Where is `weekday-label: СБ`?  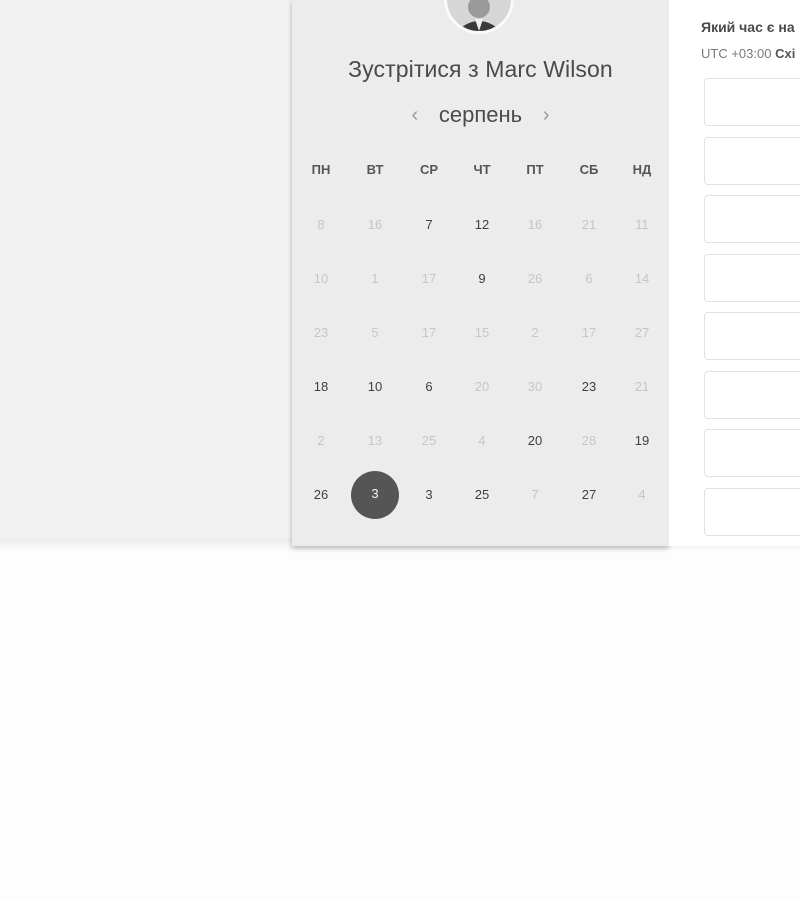 weekday-label: СБ is located at coordinates (589, 169).